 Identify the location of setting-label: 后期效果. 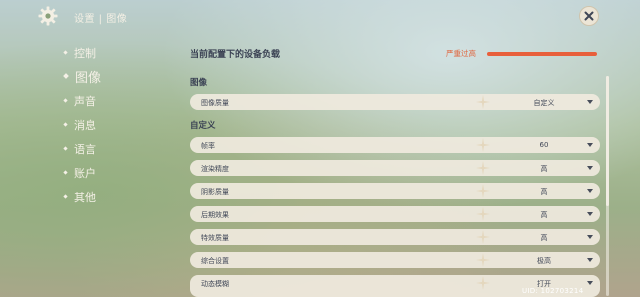
(215, 215).